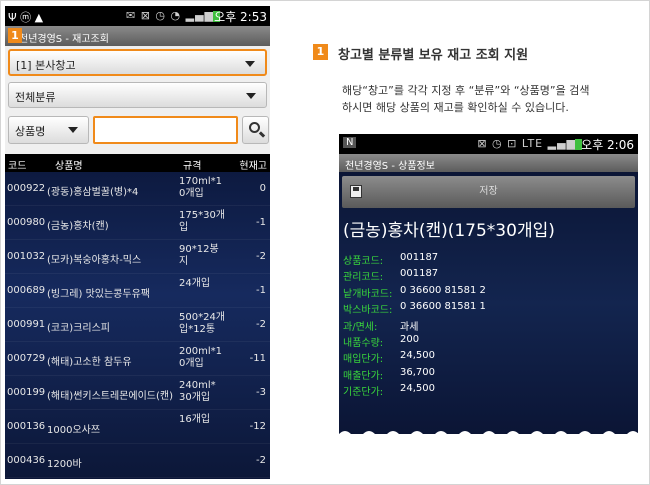  Describe the element at coordinates (94, 260) in the screenshot. I see `cell-name: (모카)복숭아홍차-믹스` at that location.